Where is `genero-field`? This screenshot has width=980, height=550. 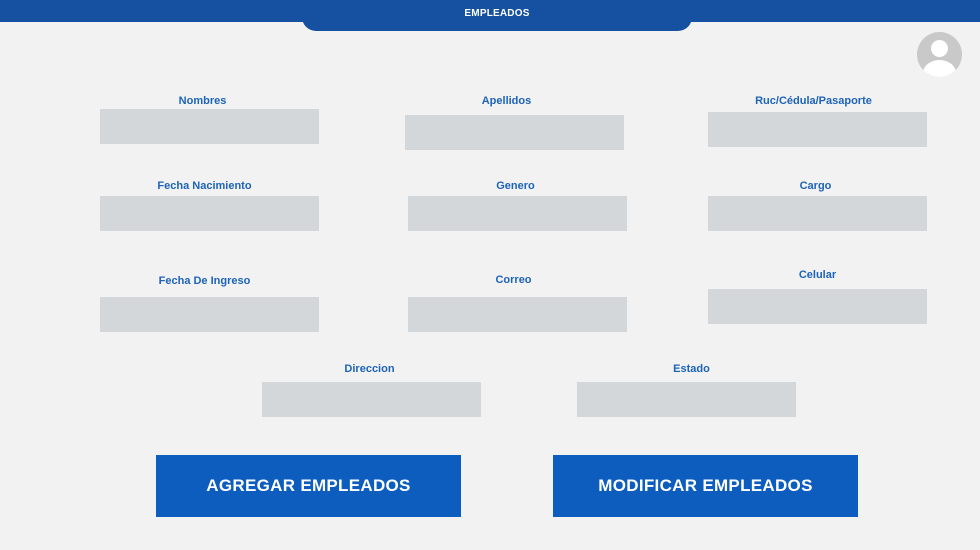 genero-field is located at coordinates (517, 213).